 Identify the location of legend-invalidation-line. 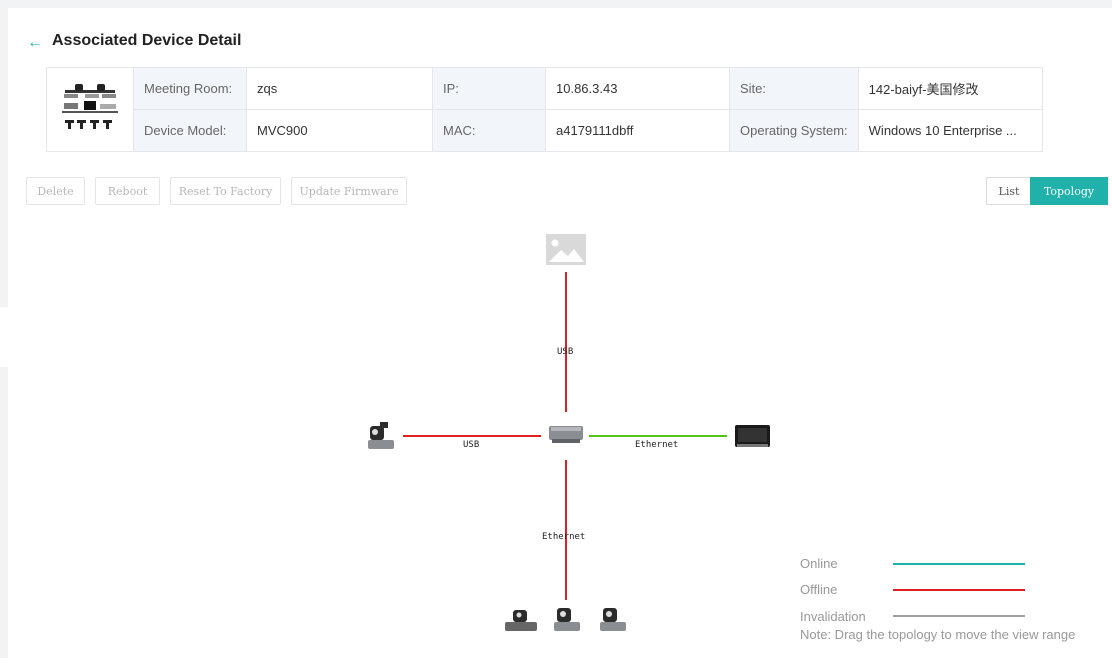
(959, 616).